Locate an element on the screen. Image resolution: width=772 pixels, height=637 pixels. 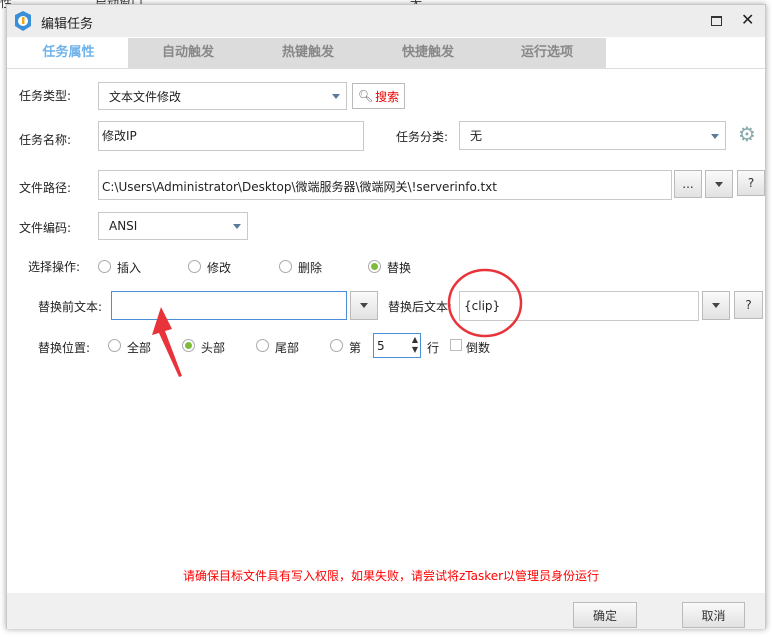
app-logo-icon is located at coordinates (23, 21).